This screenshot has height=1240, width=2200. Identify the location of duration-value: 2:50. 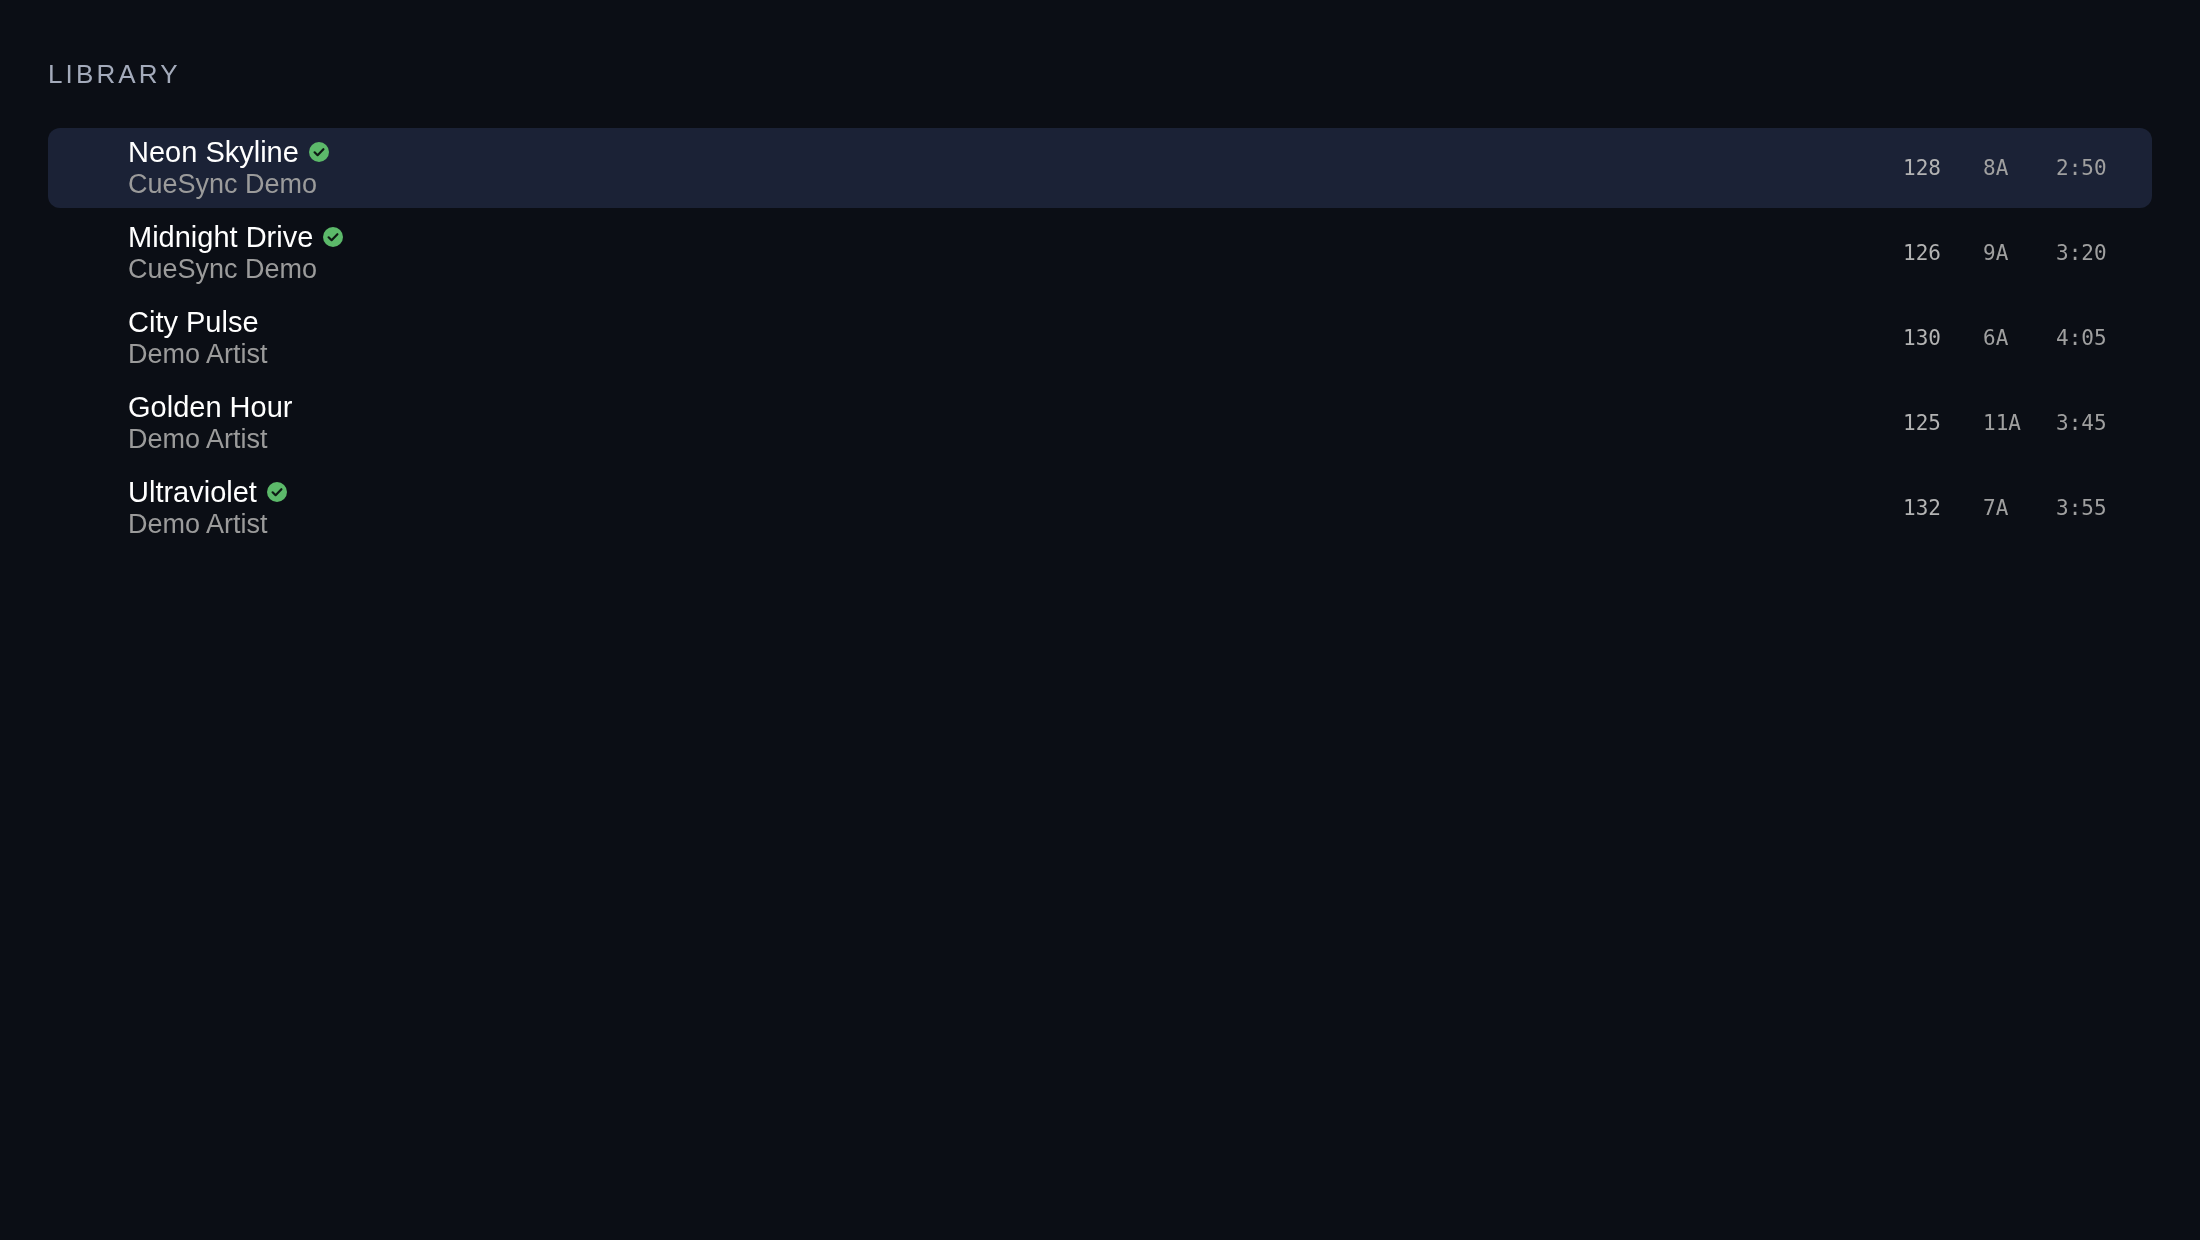
(2081, 168).